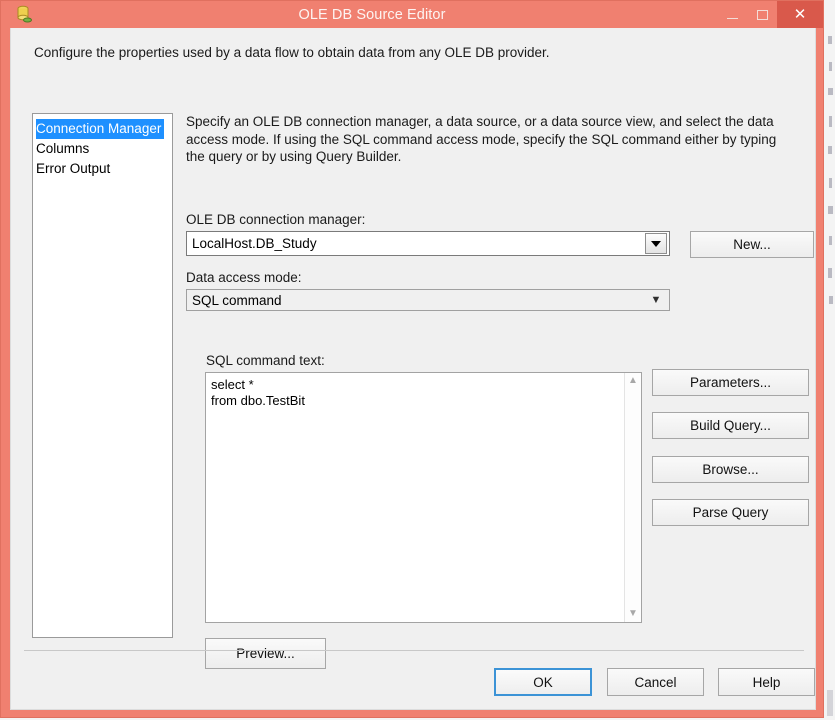 Image resolution: width=835 pixels, height=720 pixels. Describe the element at coordinates (732, 14) in the screenshot. I see `minimize-button` at that location.